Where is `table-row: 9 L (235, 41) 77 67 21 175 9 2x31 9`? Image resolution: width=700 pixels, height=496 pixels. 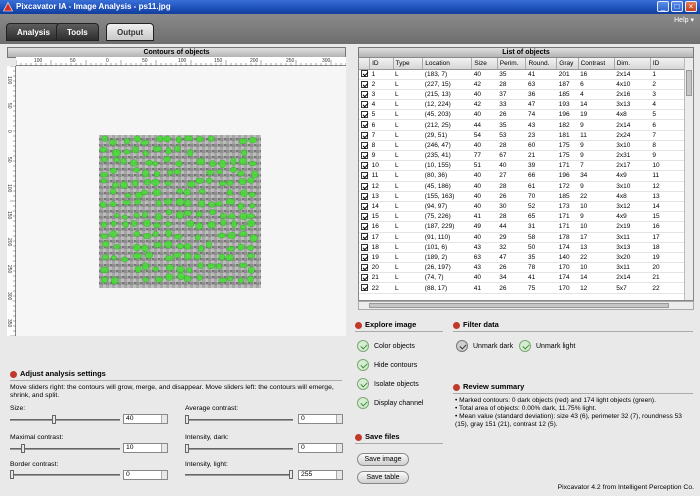 table-row: 9 L (235, 41) 77 67 21 175 9 2x31 9 is located at coordinates (522, 156).